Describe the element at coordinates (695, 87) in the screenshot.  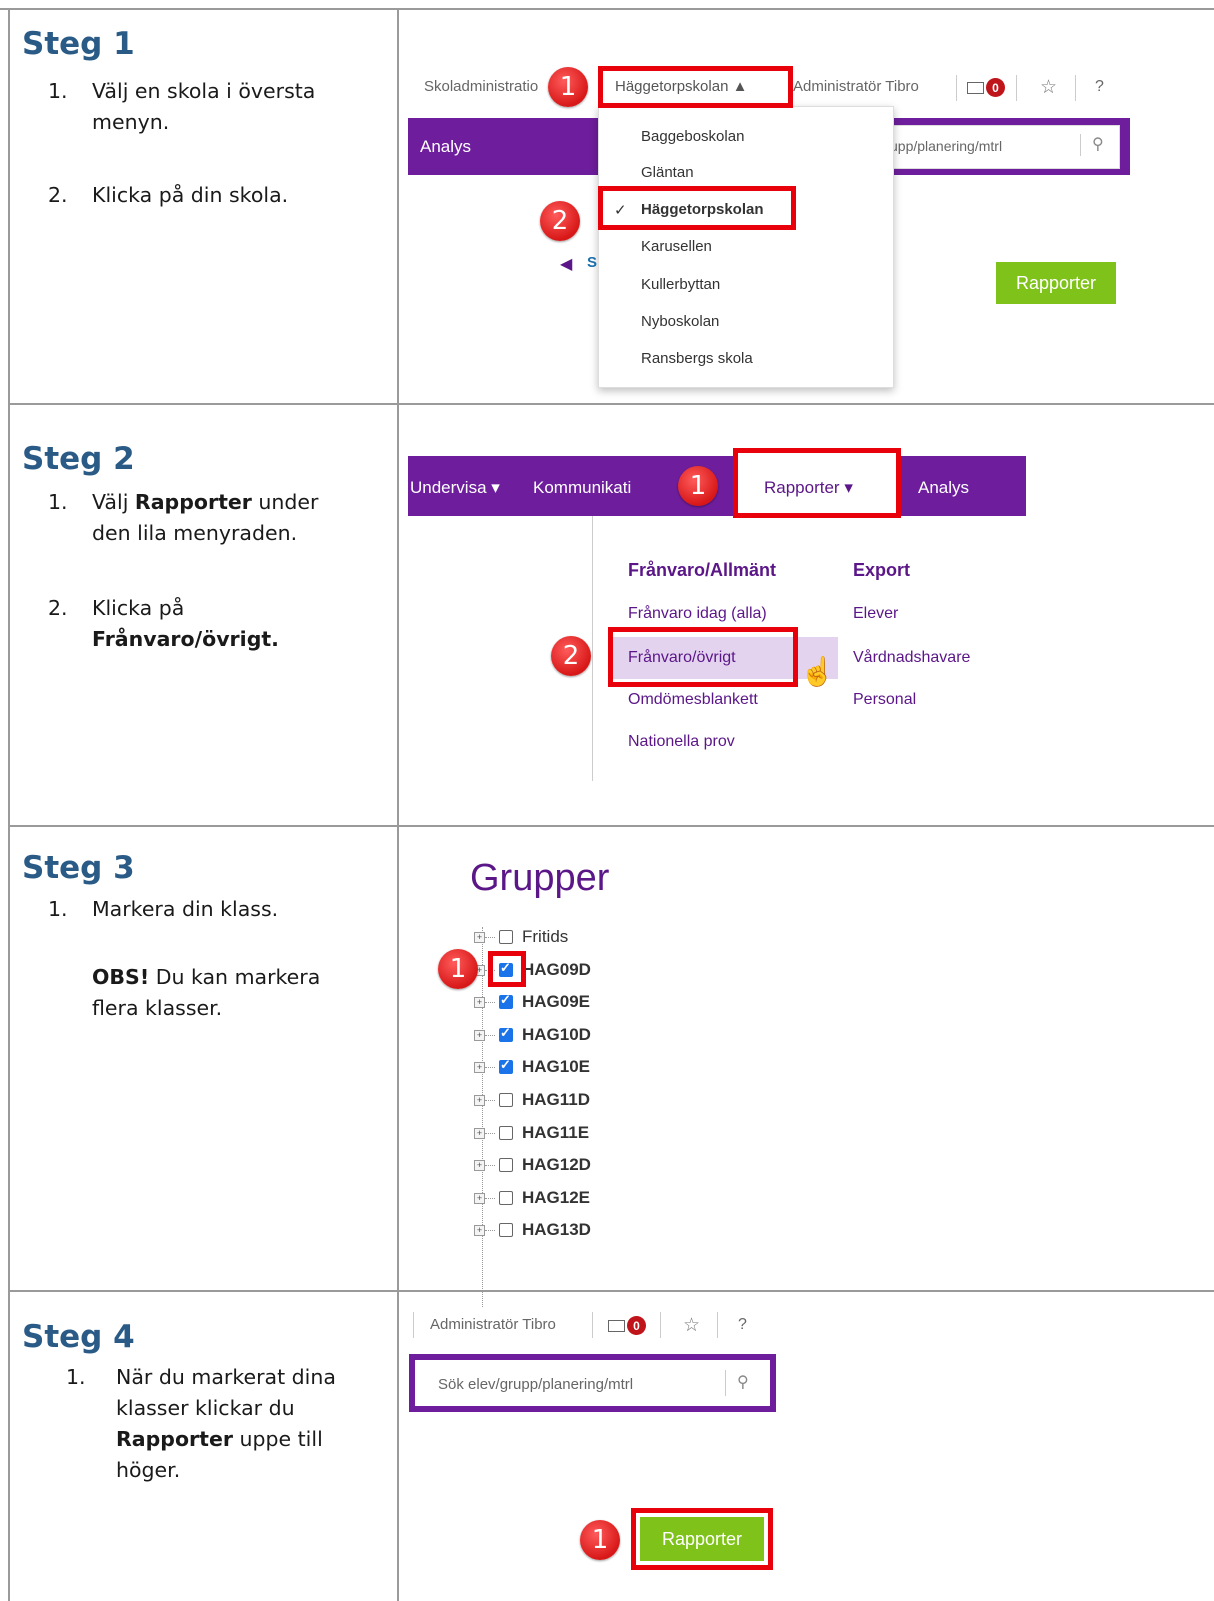
I see `highlight-school-selector` at that location.